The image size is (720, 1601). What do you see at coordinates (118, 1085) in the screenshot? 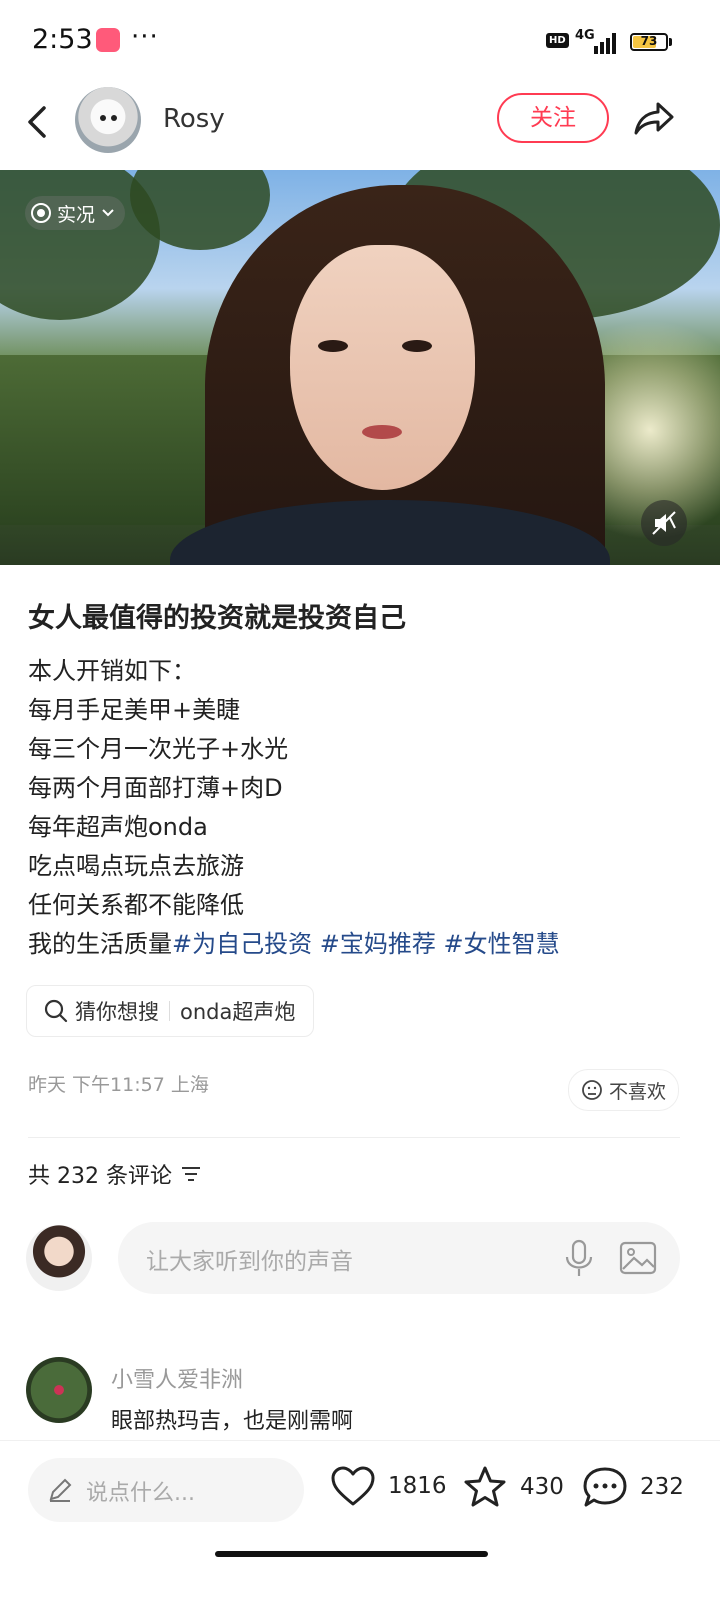
I see `post-meta: 昨天 下午11:57 上海` at bounding box center [118, 1085].